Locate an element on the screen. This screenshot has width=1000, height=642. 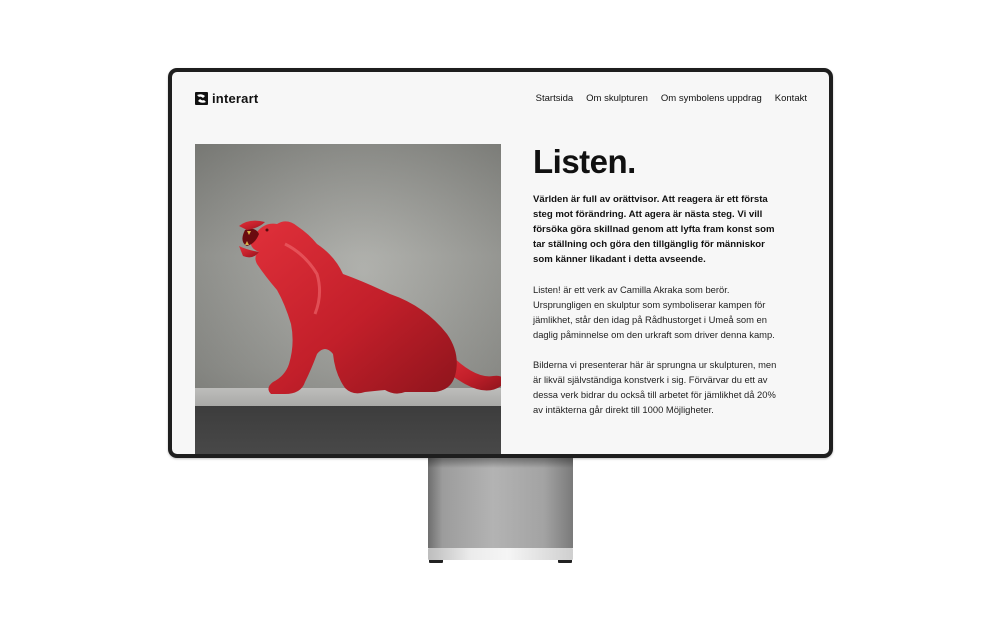
nav-item-kontakt: Kontakt is located at coordinates (791, 98).